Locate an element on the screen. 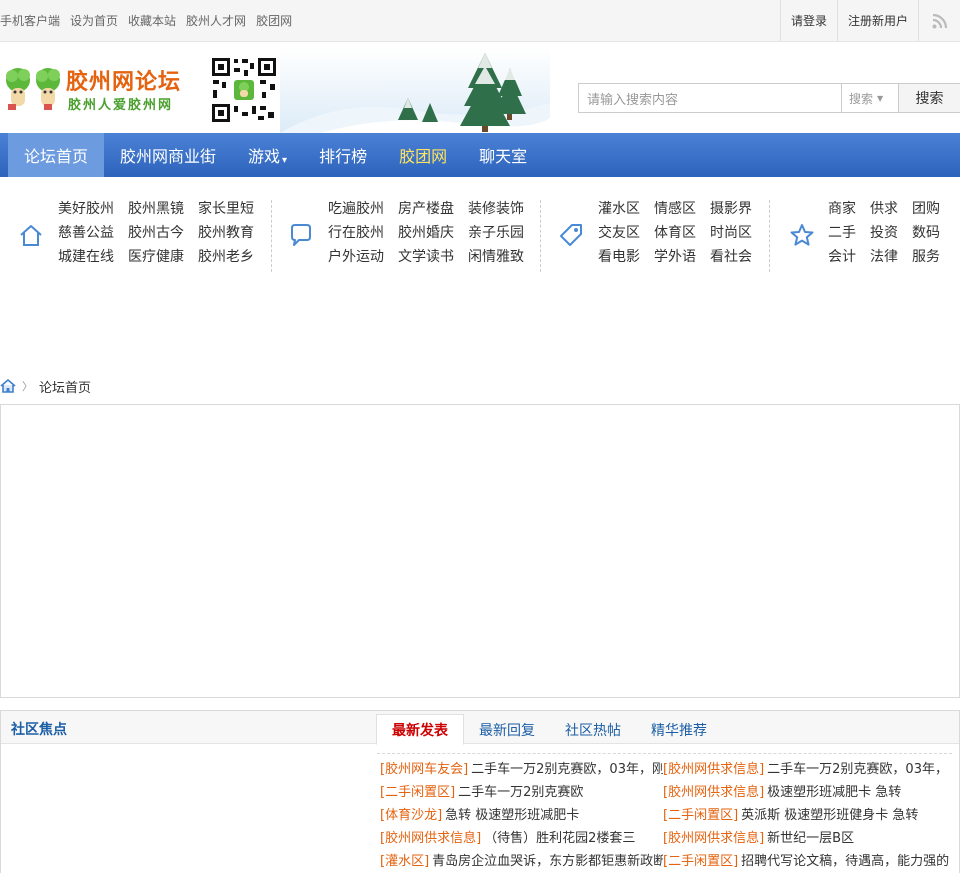 The image size is (960, 873). post-category: [灌水区] is located at coordinates (404, 861).